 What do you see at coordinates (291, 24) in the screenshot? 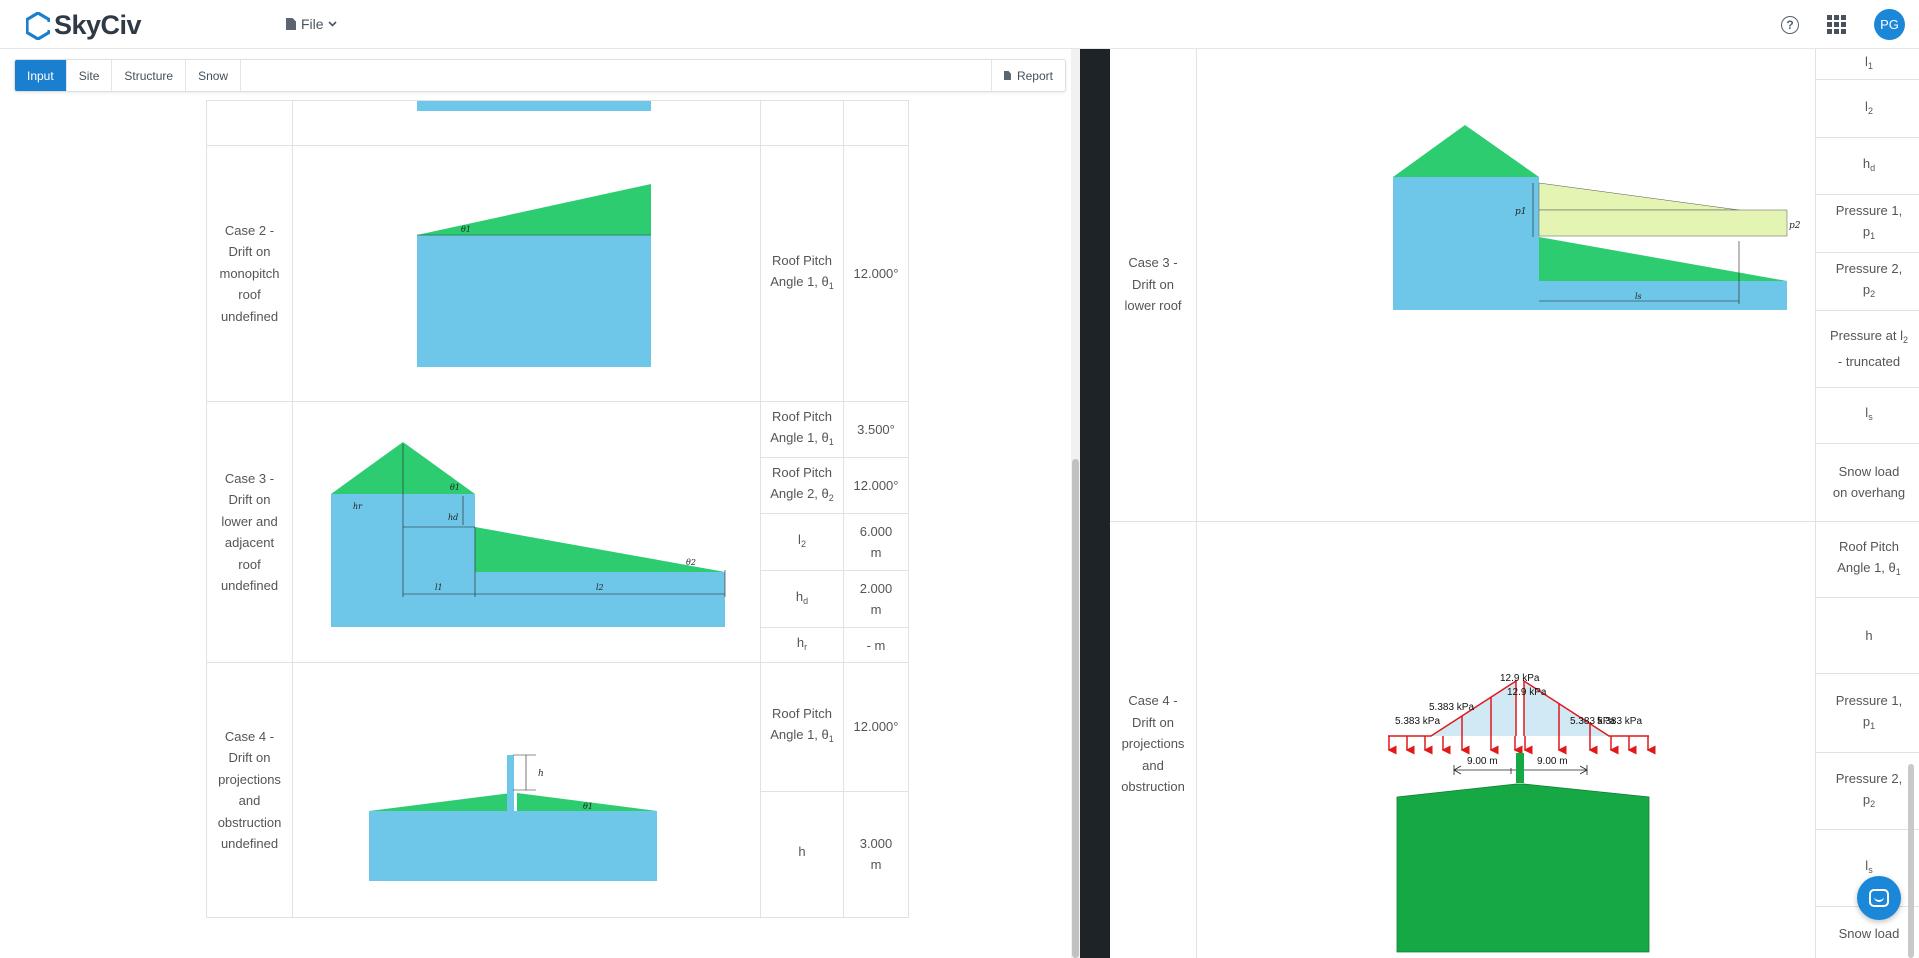
I see `file-icon` at bounding box center [291, 24].